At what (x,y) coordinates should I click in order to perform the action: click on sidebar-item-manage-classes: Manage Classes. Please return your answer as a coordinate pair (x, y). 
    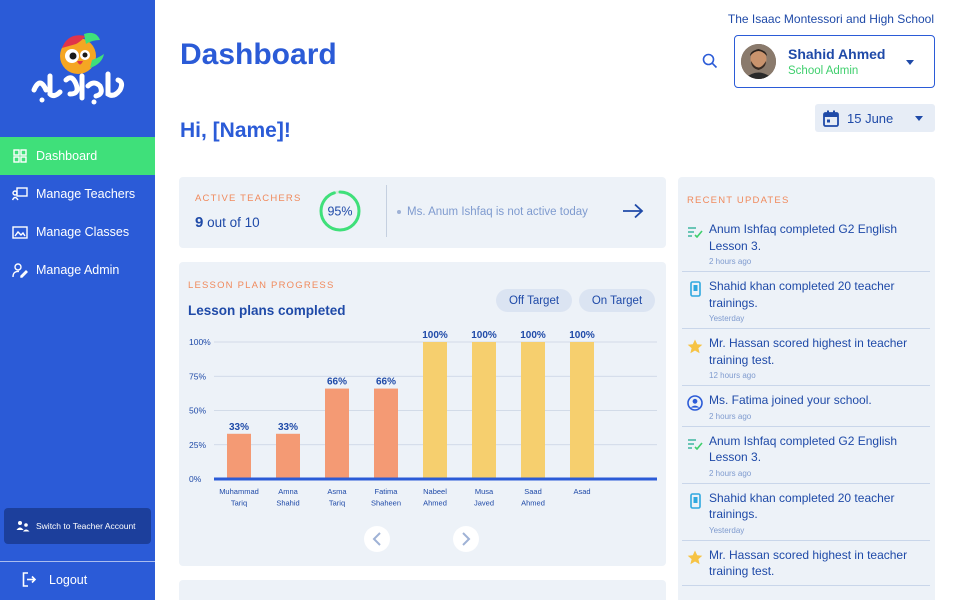
    Looking at the image, I should click on (77, 232).